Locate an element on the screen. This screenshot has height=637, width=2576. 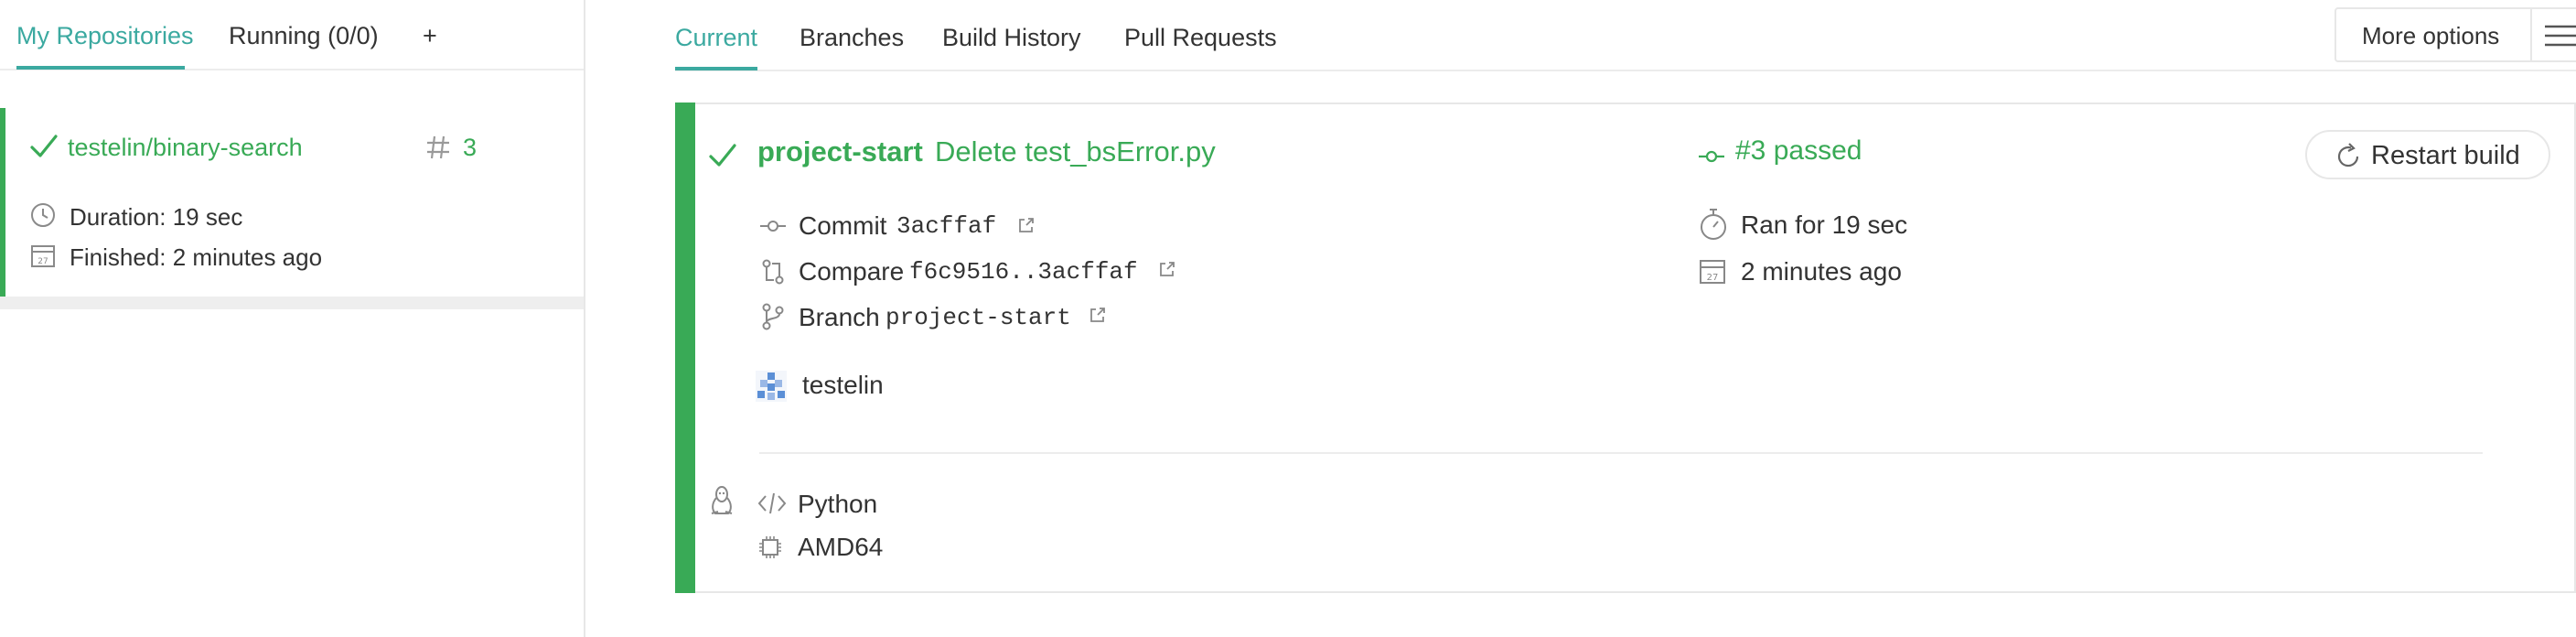
tab-my-repositories: My Repositories is located at coordinates (105, 36).